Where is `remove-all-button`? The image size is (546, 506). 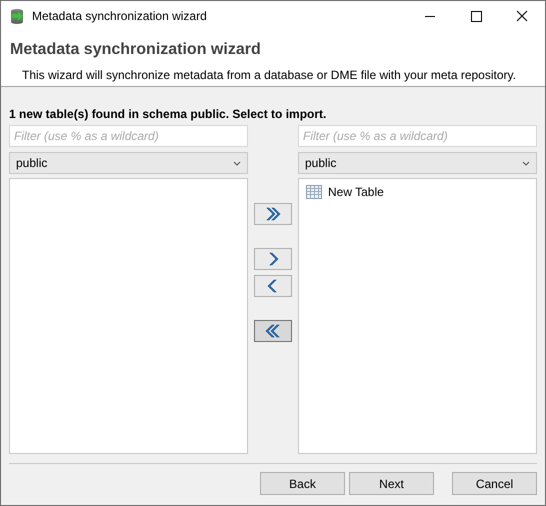 remove-all-button is located at coordinates (273, 331).